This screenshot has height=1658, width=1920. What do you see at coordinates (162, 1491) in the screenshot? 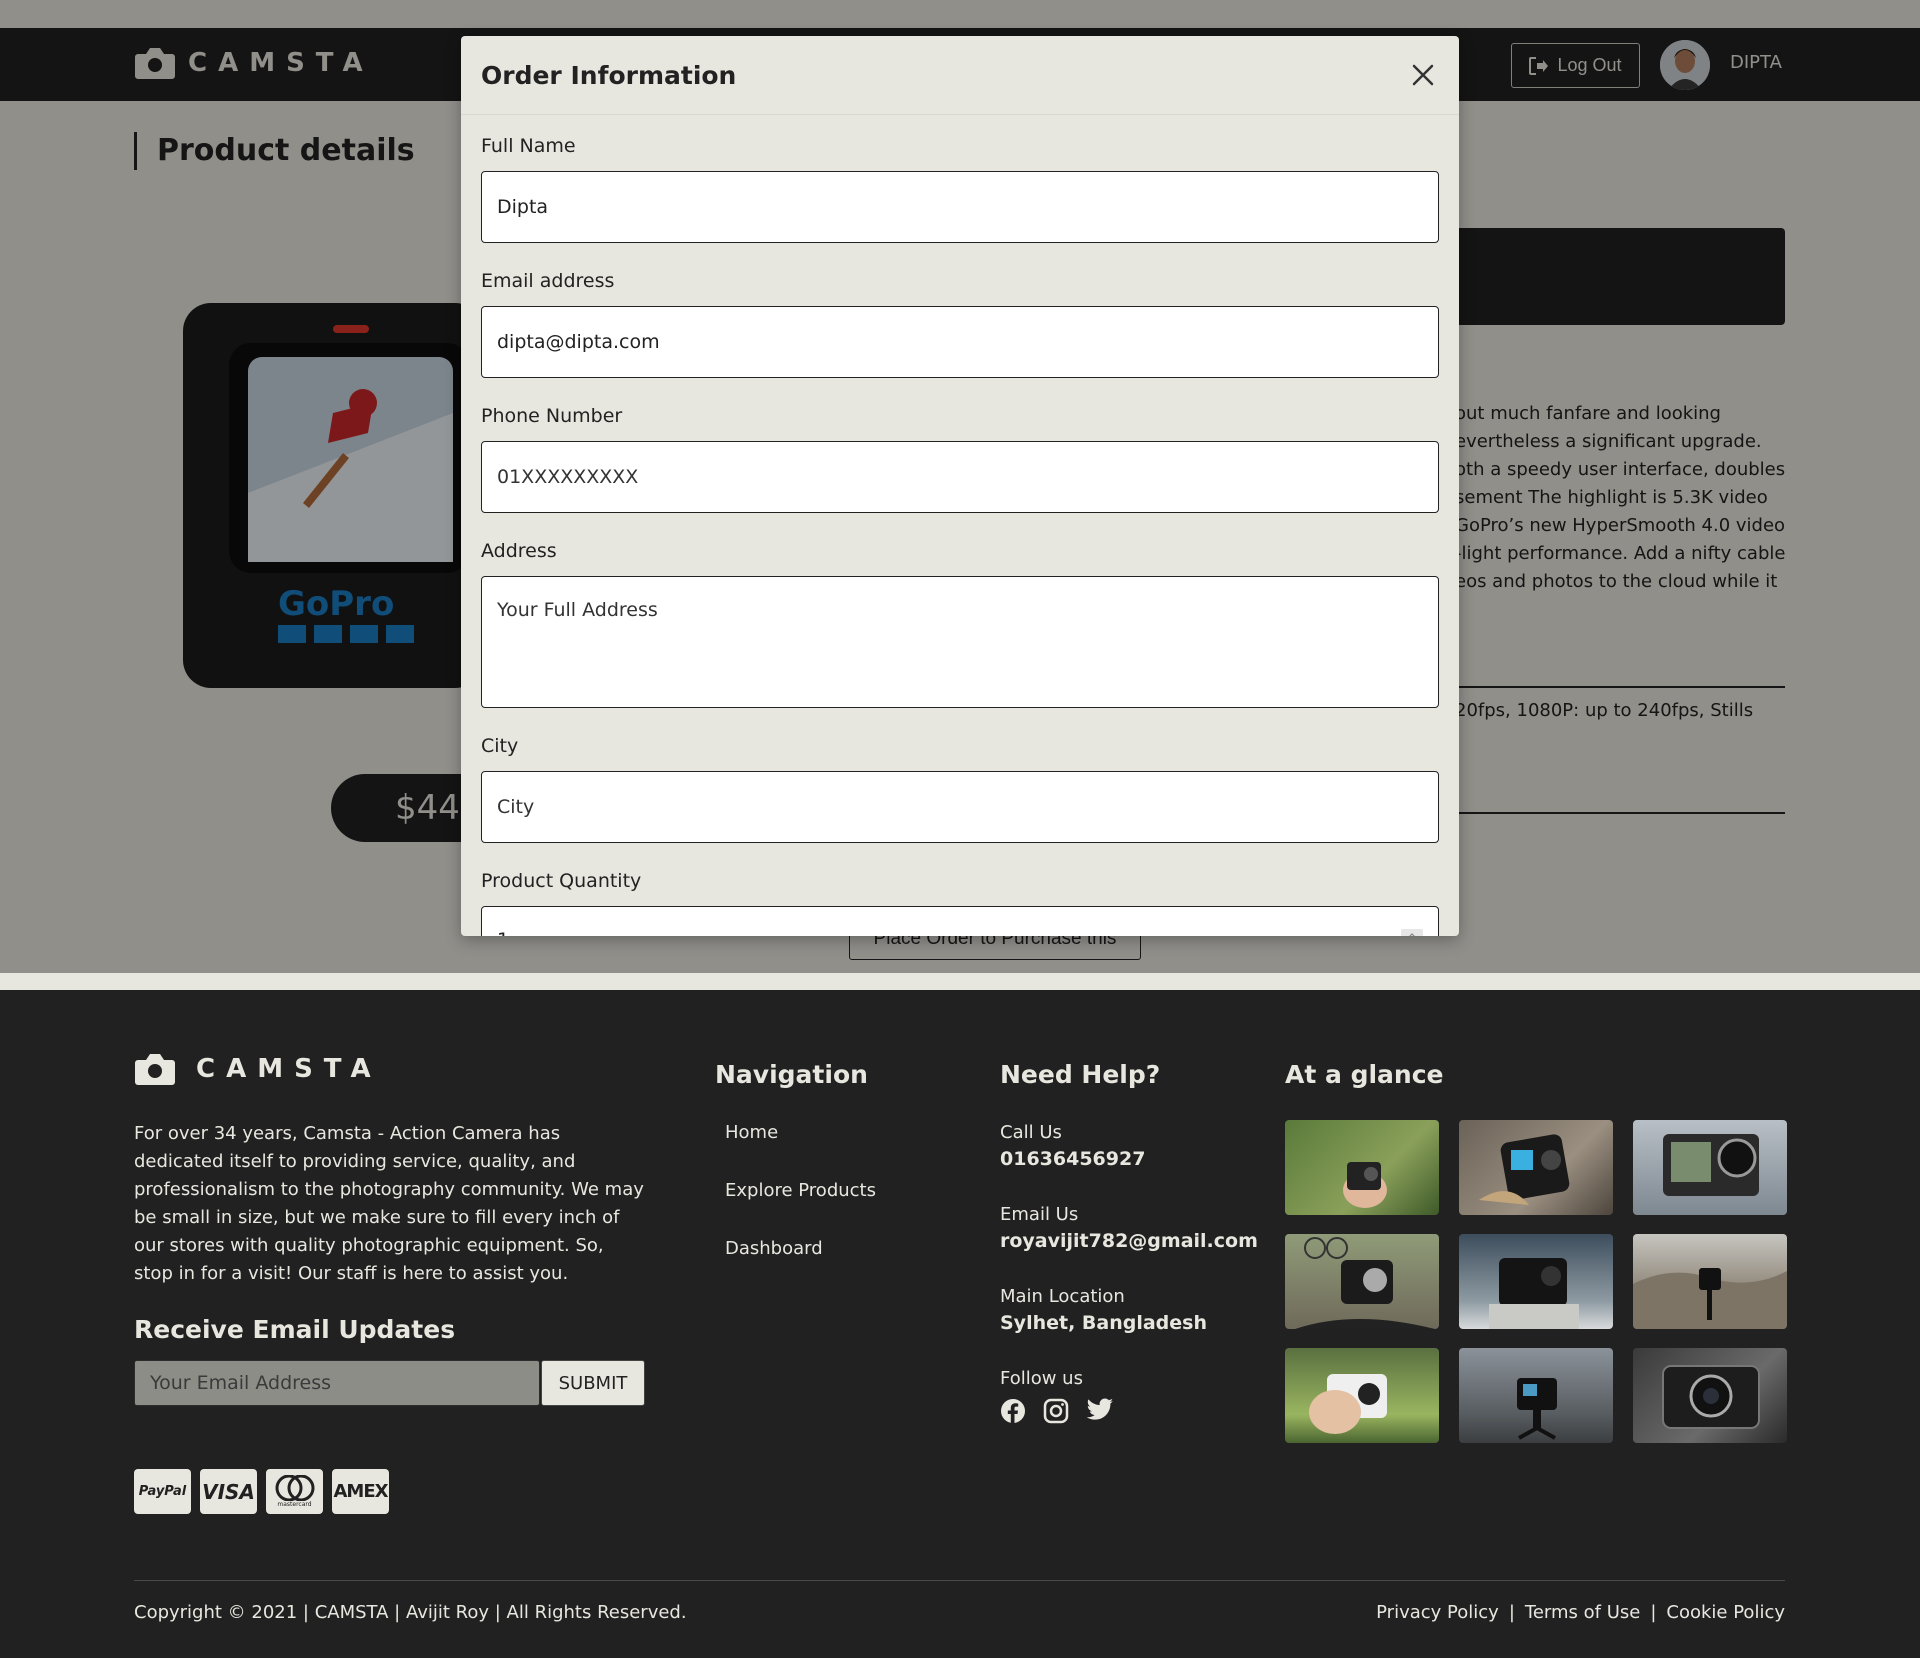
I see `paypal-icon: PayPal` at bounding box center [162, 1491].